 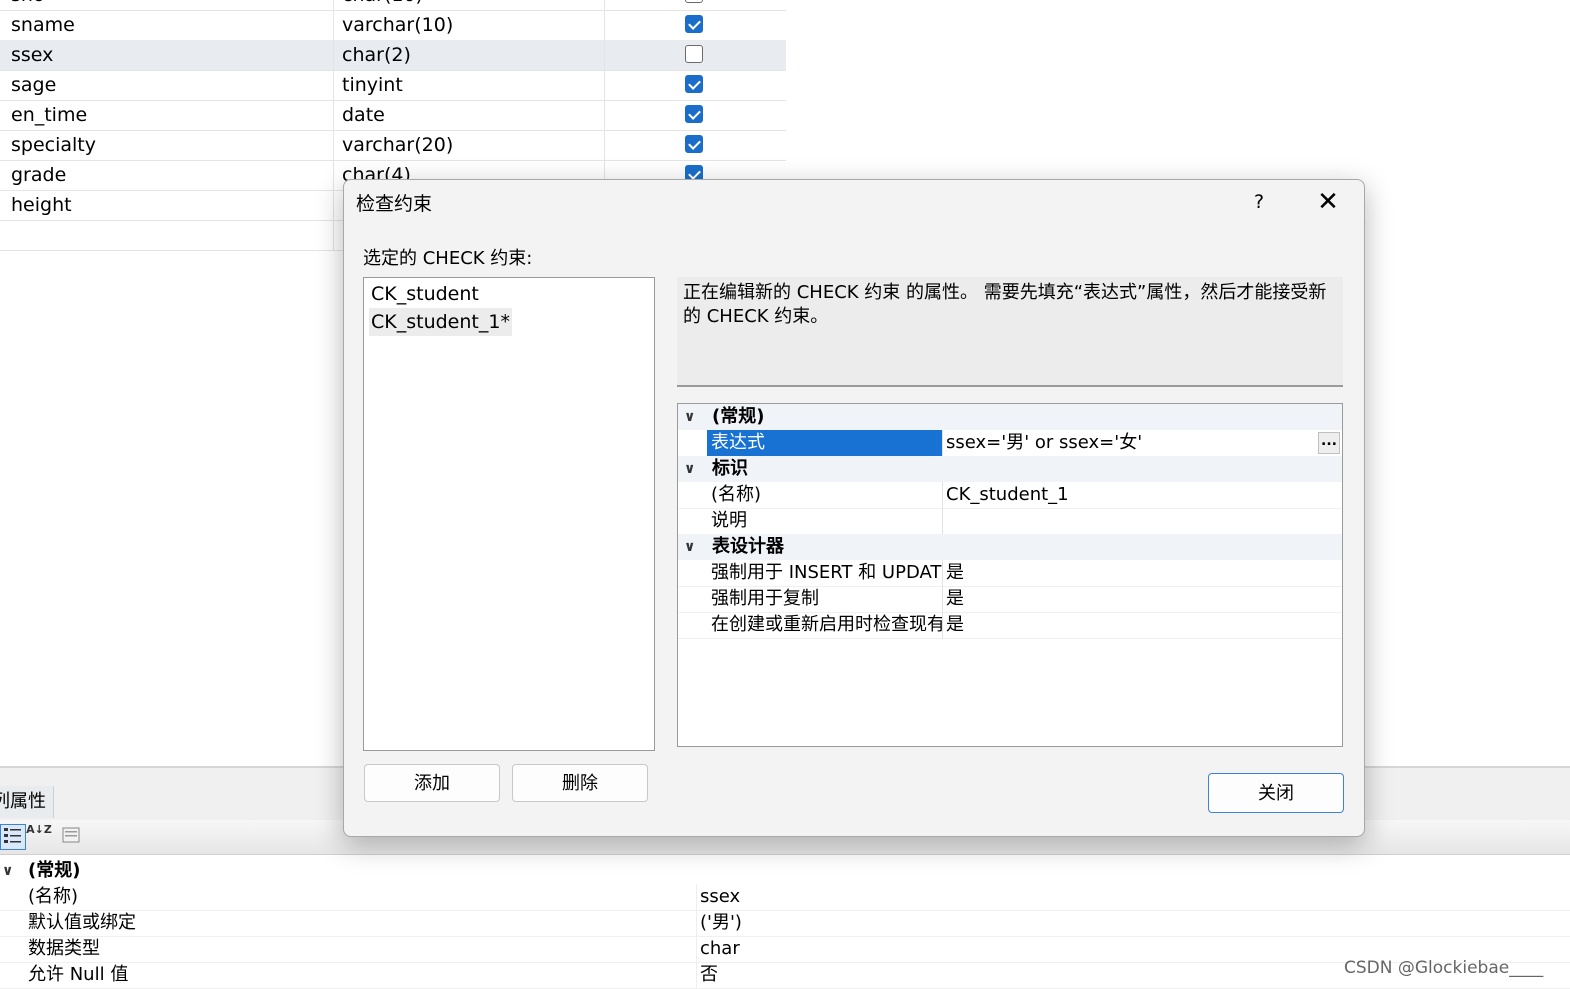 What do you see at coordinates (730, 468) in the screenshot?
I see `category-label: 标识` at bounding box center [730, 468].